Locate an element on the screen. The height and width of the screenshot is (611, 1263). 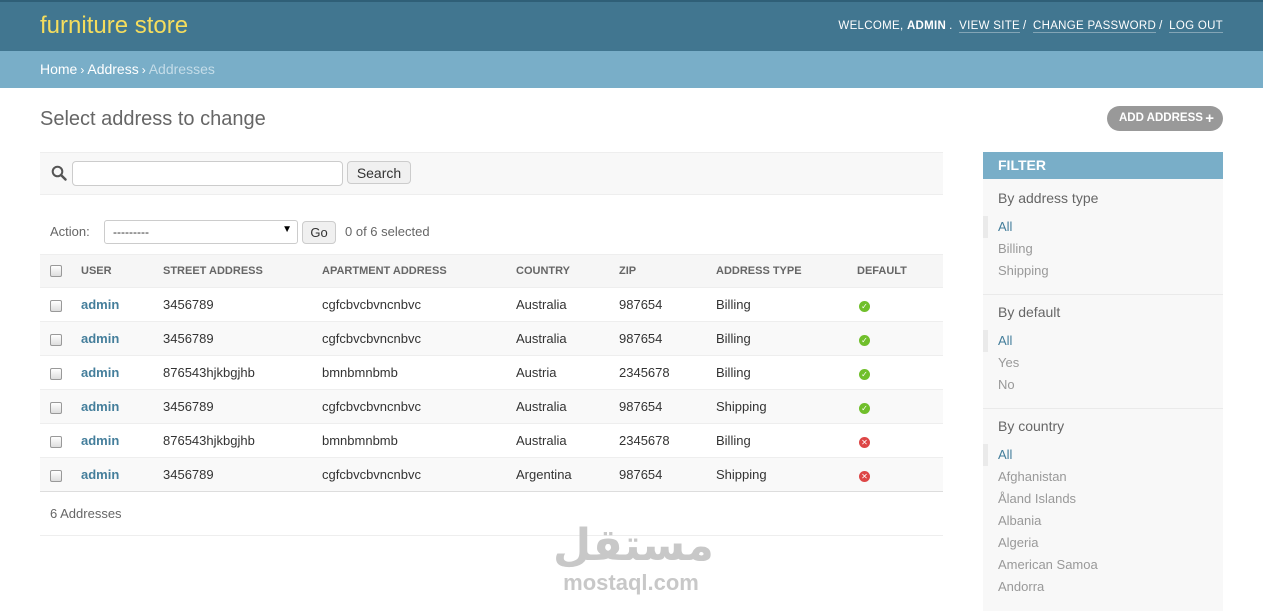
go-button: Go is located at coordinates (319, 232).